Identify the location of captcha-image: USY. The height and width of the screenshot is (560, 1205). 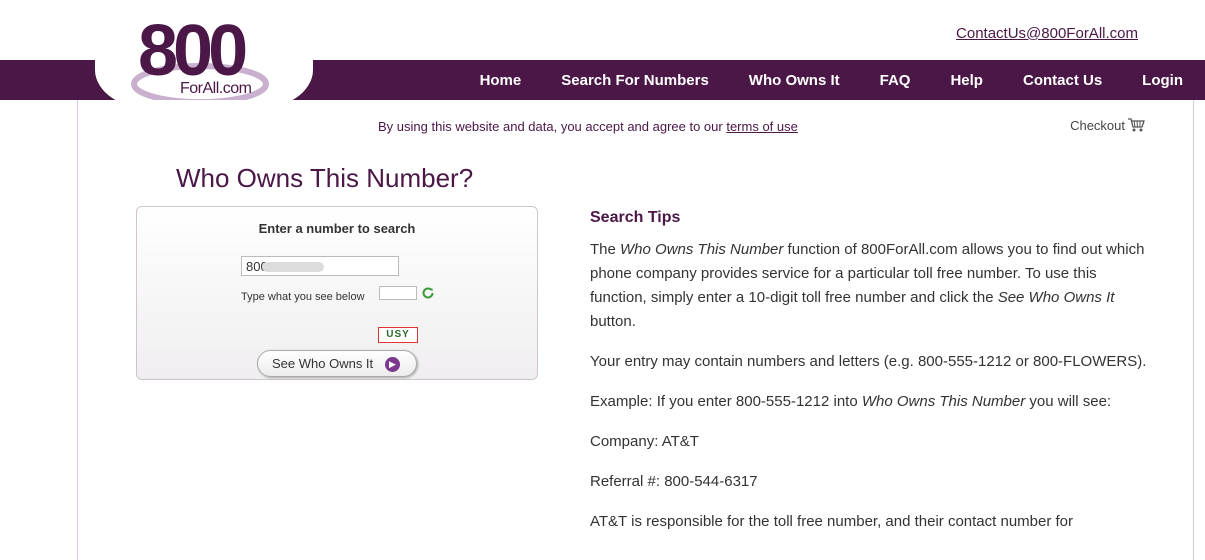
(398, 335).